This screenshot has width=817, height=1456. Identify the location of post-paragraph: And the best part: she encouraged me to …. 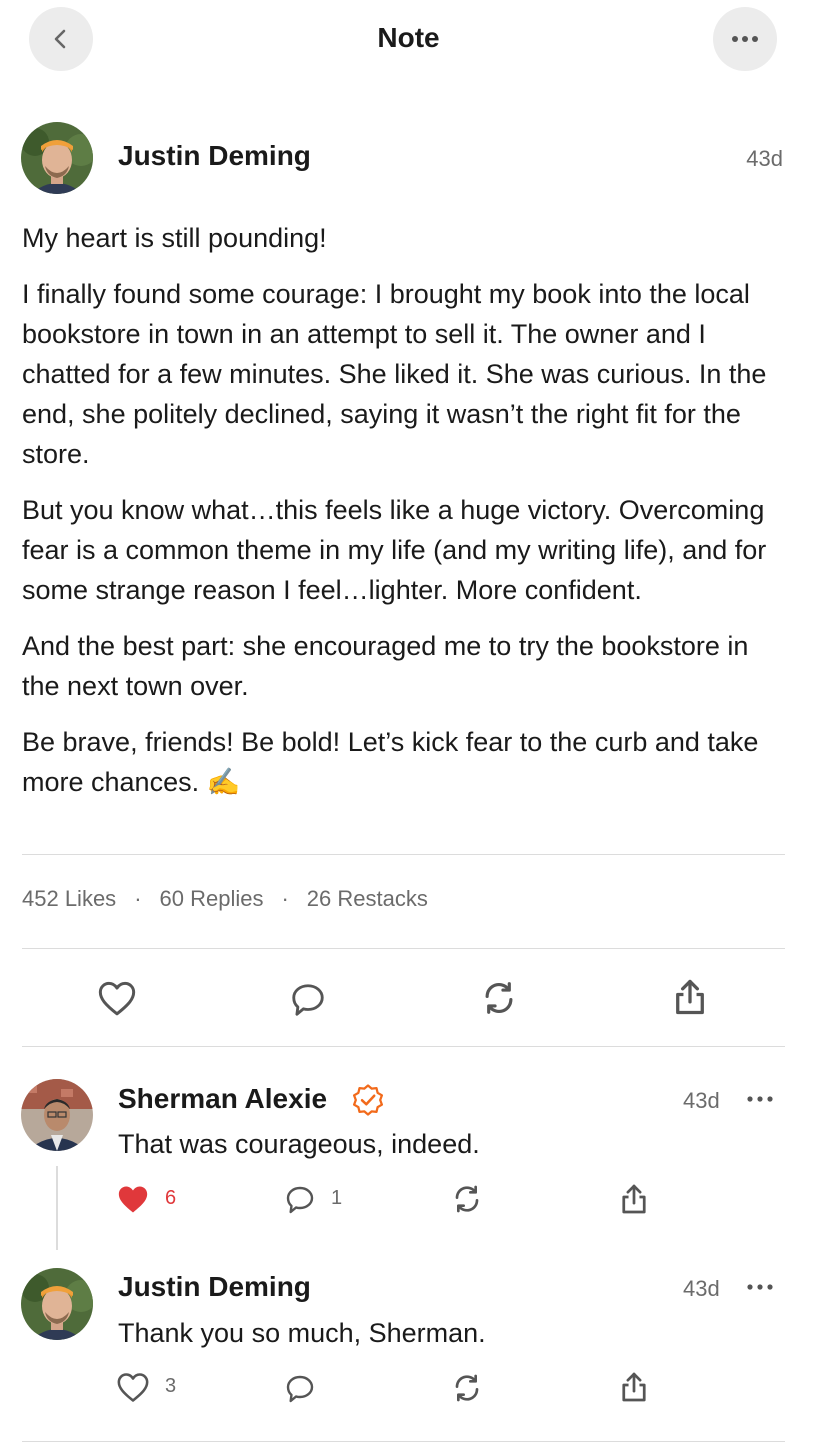
(385, 666).